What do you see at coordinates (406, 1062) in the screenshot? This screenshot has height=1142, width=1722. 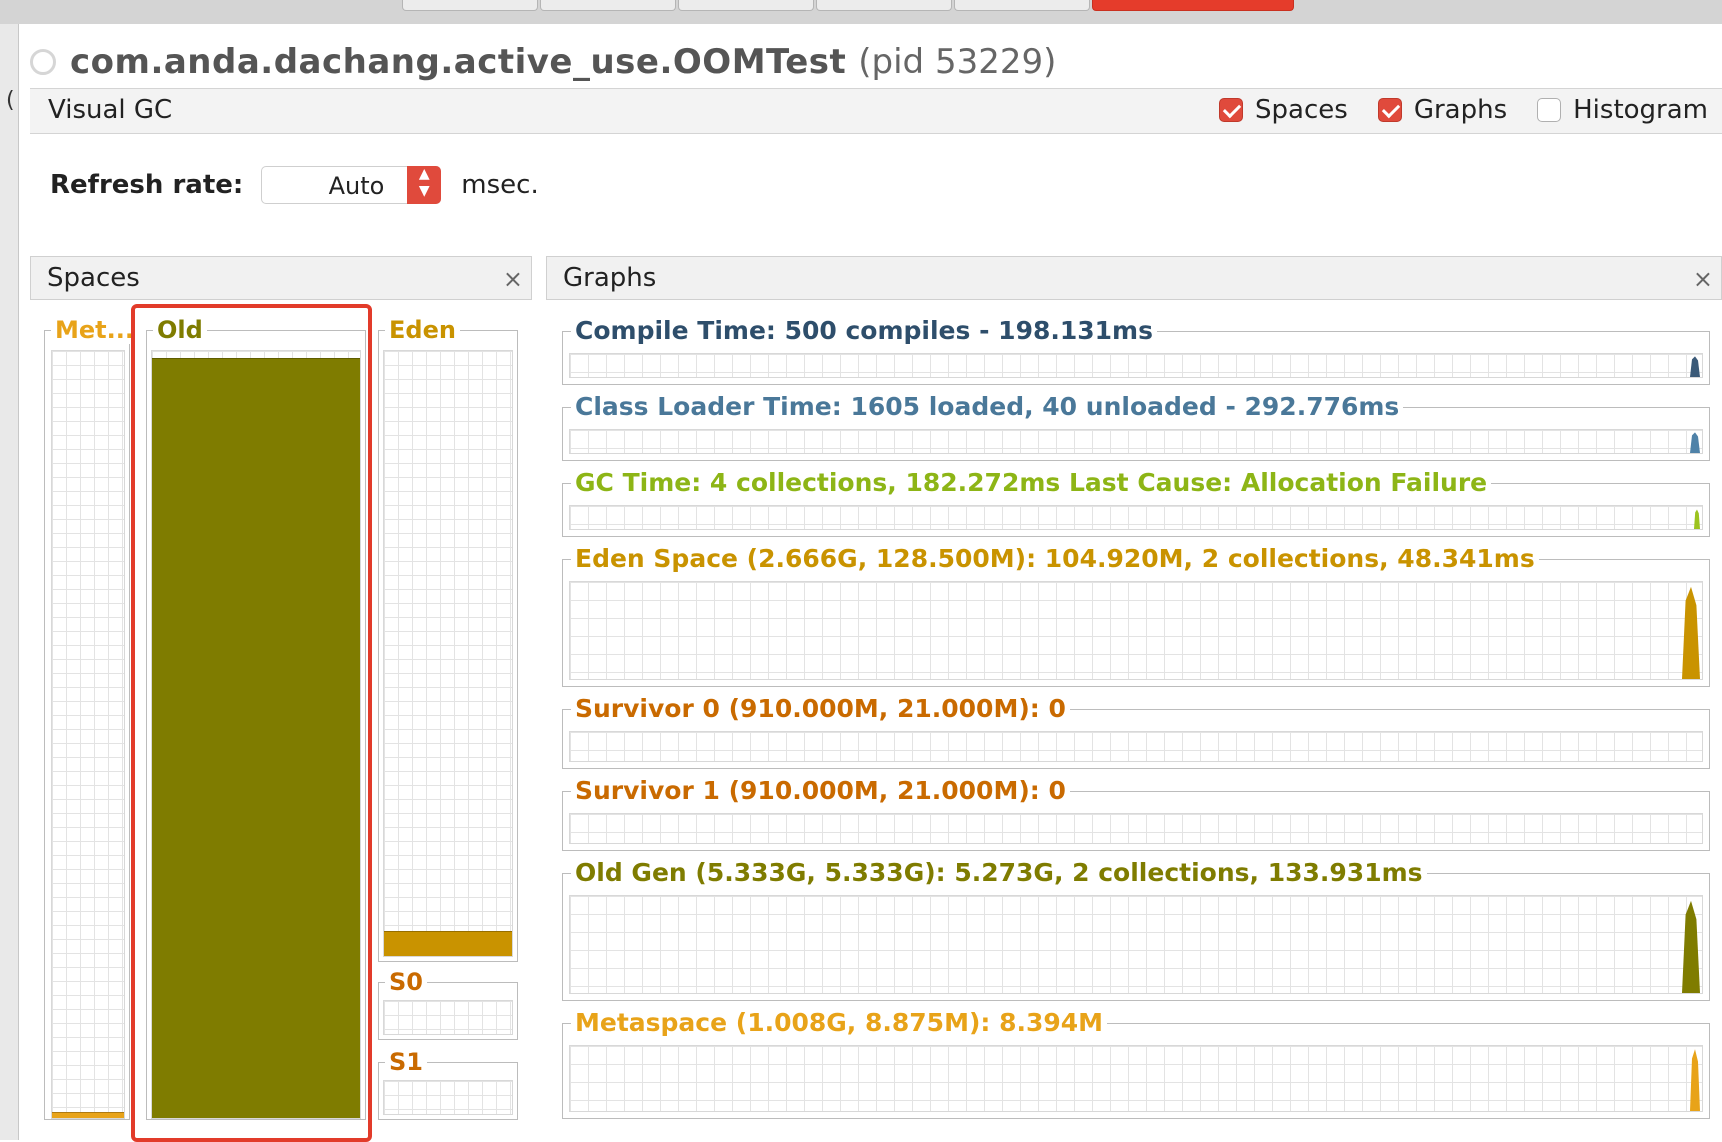 I see `space-s1-label: S1` at bounding box center [406, 1062].